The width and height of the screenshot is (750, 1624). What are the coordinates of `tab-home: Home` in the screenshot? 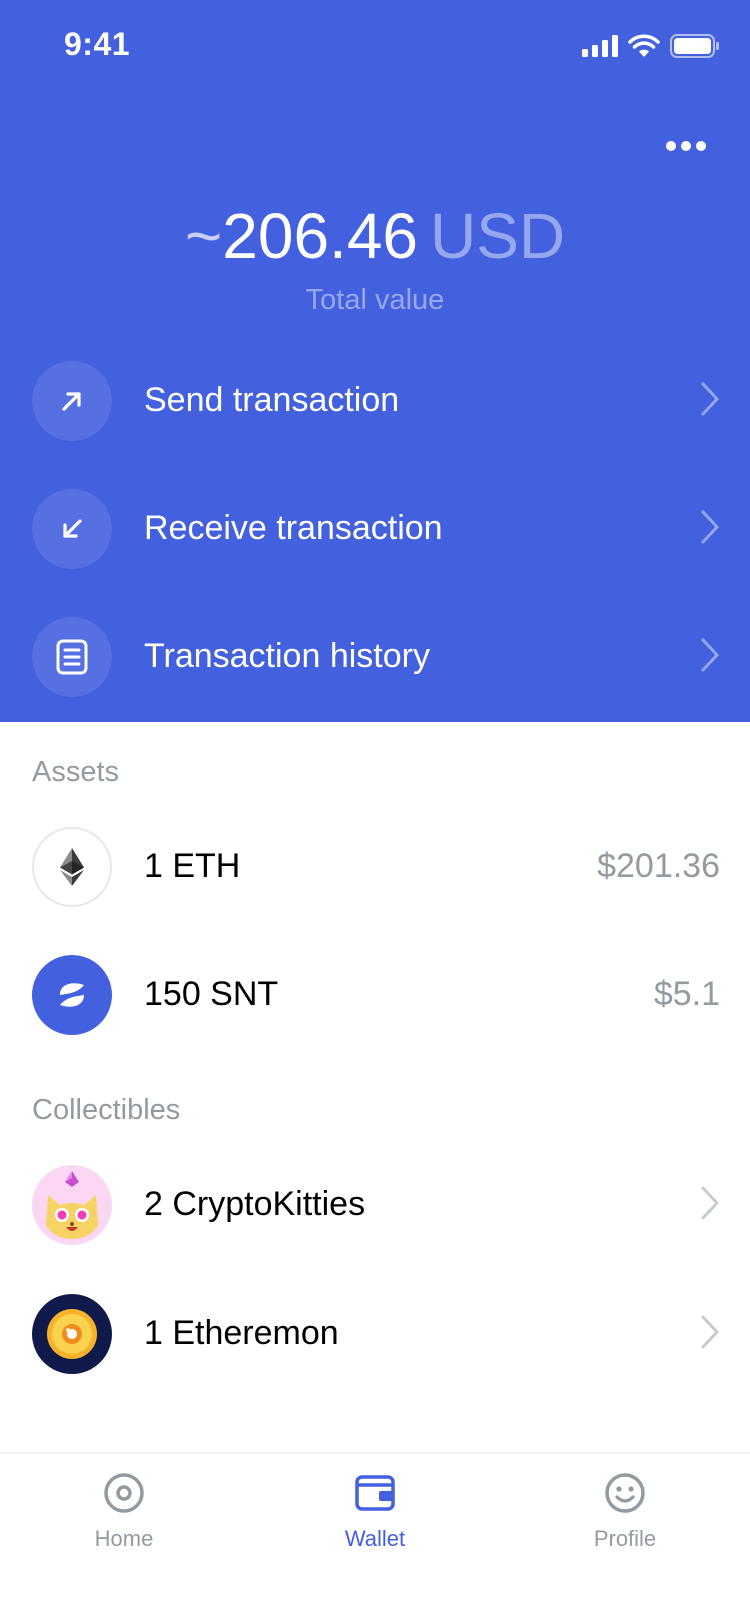 It's located at (124, 1518).